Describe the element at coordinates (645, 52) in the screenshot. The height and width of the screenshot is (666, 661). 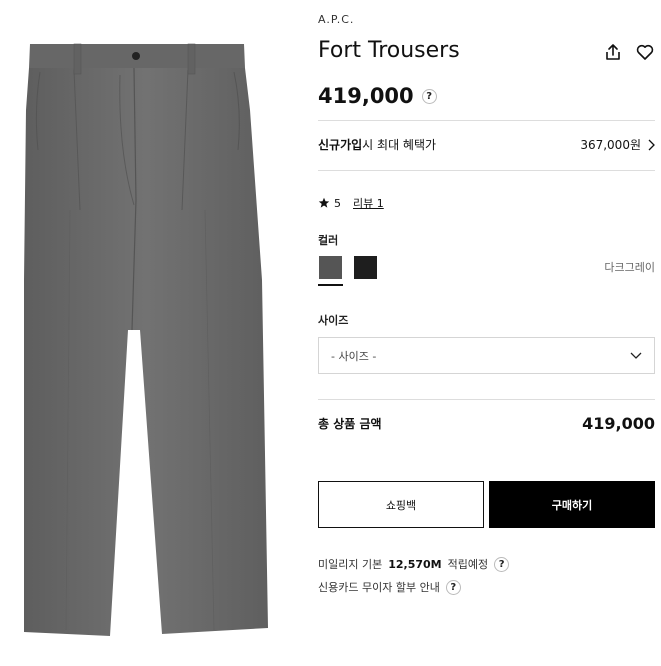
I see `heart-icon` at that location.